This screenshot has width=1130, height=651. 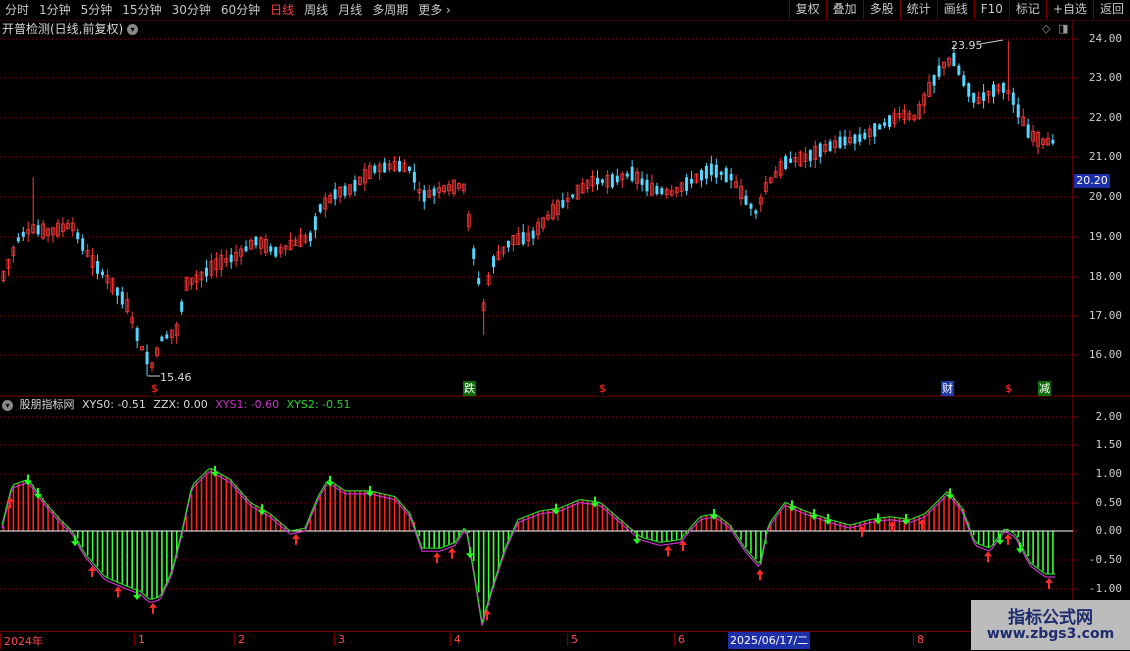 What do you see at coordinates (967, 45) in the screenshot?
I see `high-price-label: 23.95` at bounding box center [967, 45].